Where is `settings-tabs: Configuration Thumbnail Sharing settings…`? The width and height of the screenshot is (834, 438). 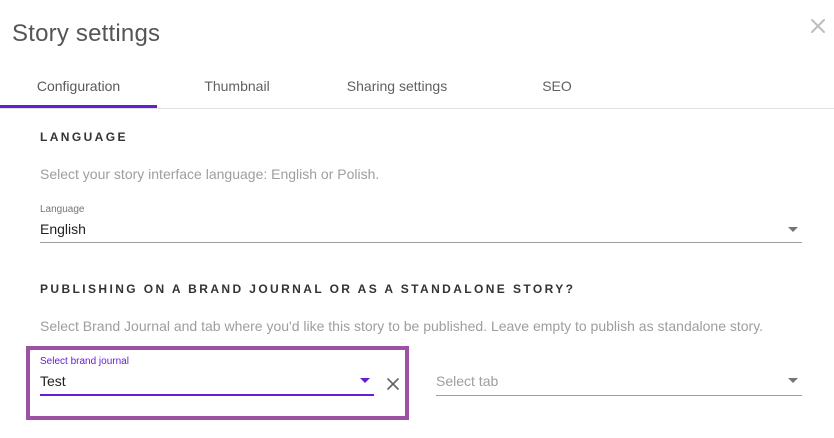 settings-tabs: Configuration Thumbnail Sharing settings… is located at coordinates (417, 86).